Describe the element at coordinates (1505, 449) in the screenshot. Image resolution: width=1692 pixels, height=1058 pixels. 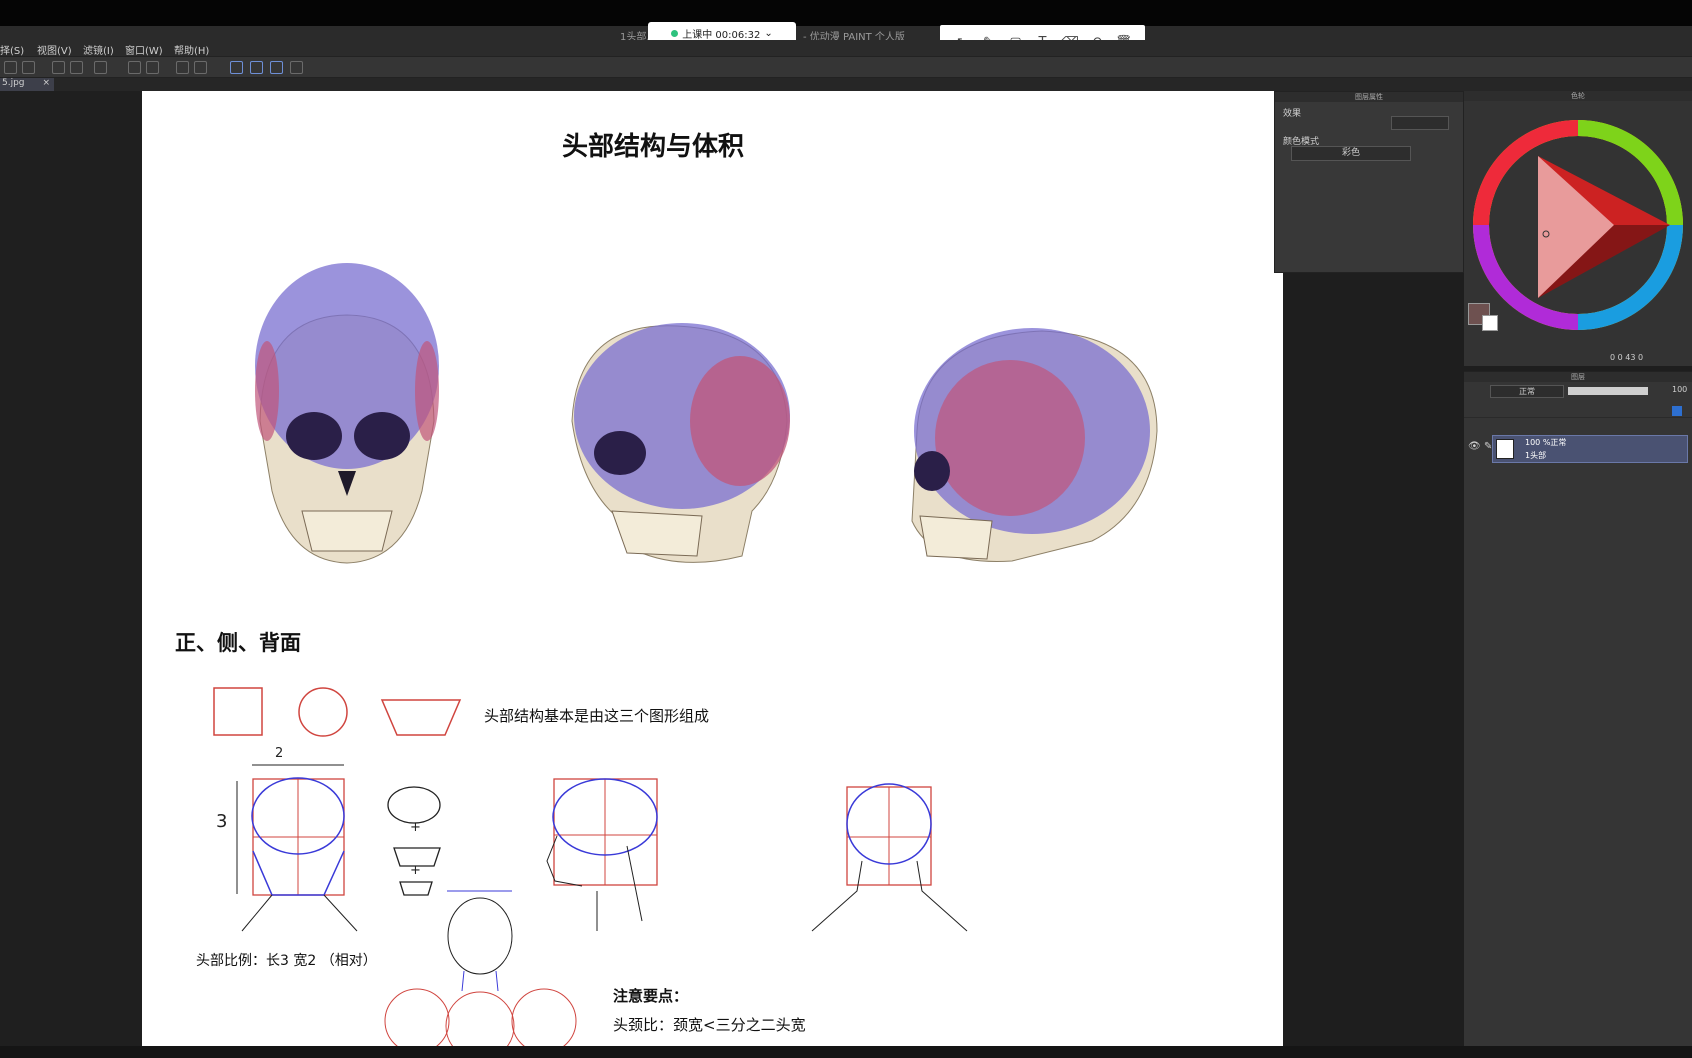
I see `layer-thumbnail` at that location.